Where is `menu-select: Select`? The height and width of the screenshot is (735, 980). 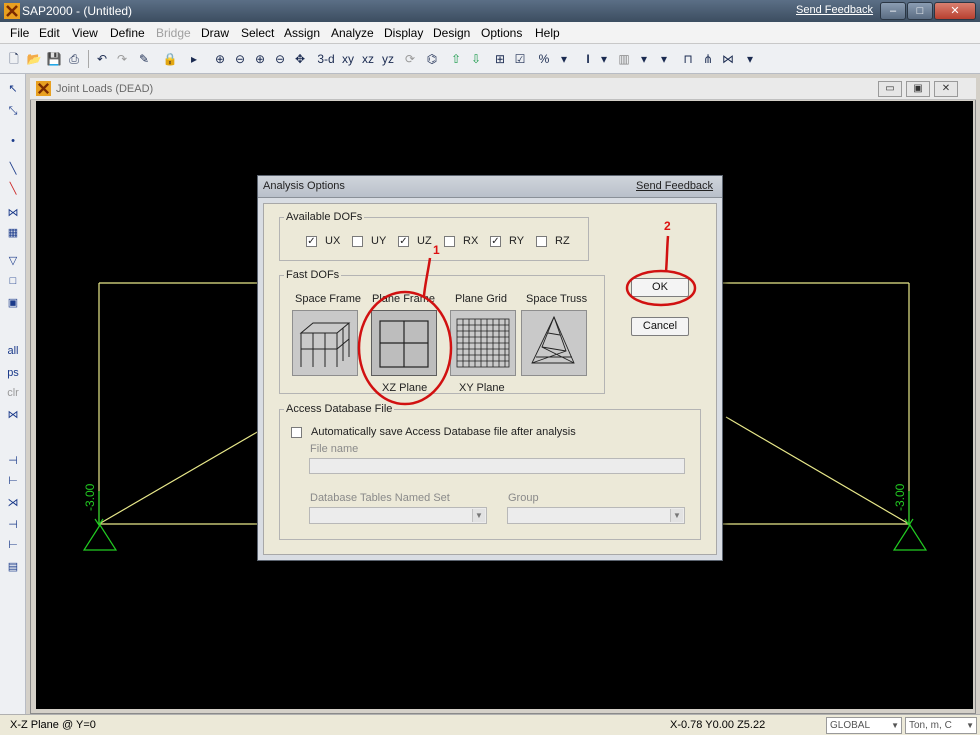
menu-select: Select is located at coordinates (257, 33).